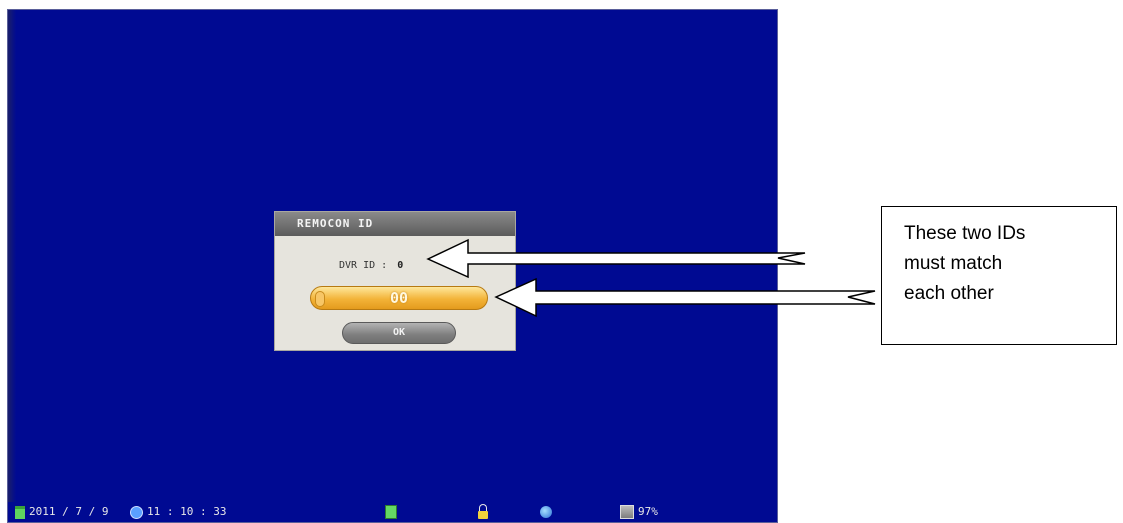  I want to click on screen-bezel, so click(12, 266).